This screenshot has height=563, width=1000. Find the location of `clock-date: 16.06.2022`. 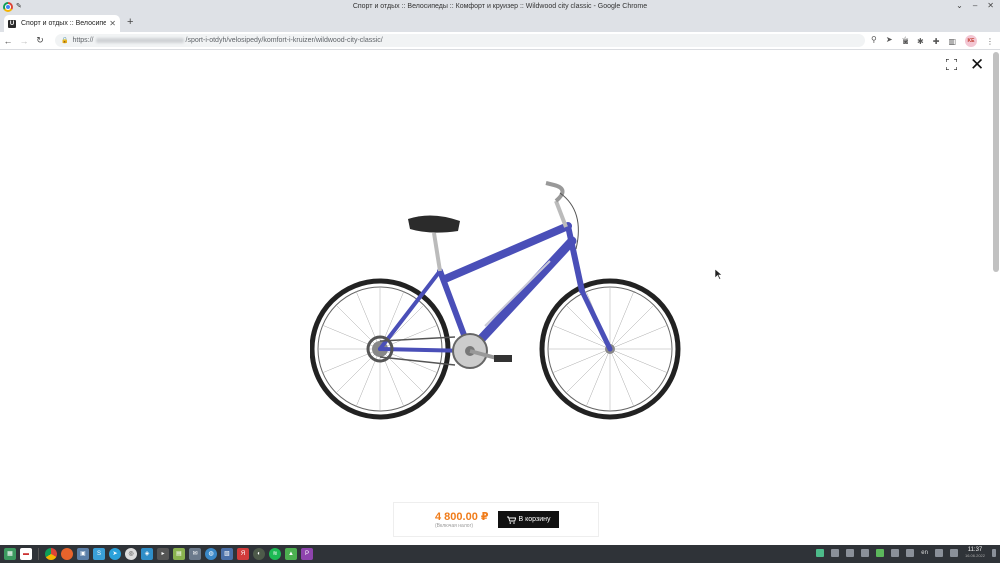

clock-date: 16.06.2022 is located at coordinates (974, 555).